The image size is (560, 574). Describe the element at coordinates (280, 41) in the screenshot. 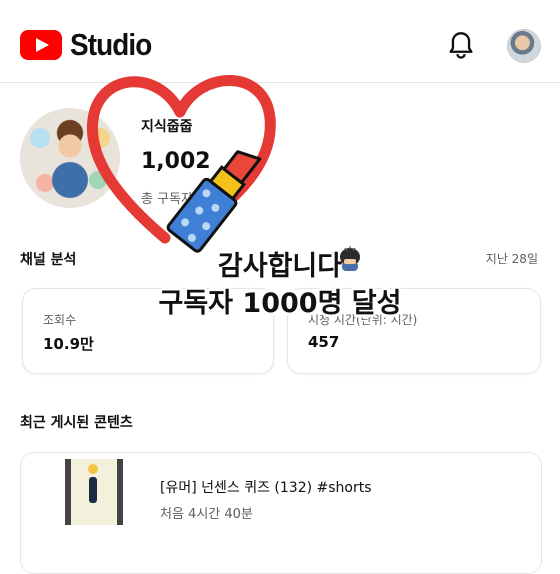

I see `top-app-bar: Studio` at that location.